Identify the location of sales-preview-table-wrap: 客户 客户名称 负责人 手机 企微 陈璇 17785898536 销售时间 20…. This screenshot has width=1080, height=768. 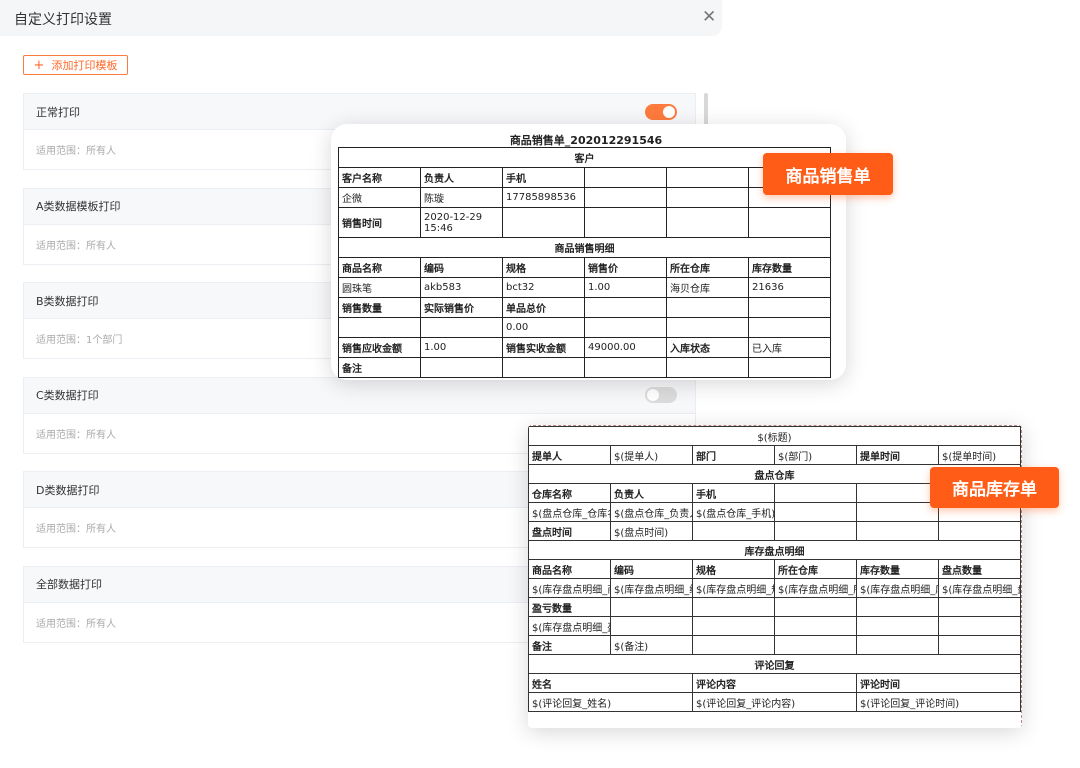
(584, 262).